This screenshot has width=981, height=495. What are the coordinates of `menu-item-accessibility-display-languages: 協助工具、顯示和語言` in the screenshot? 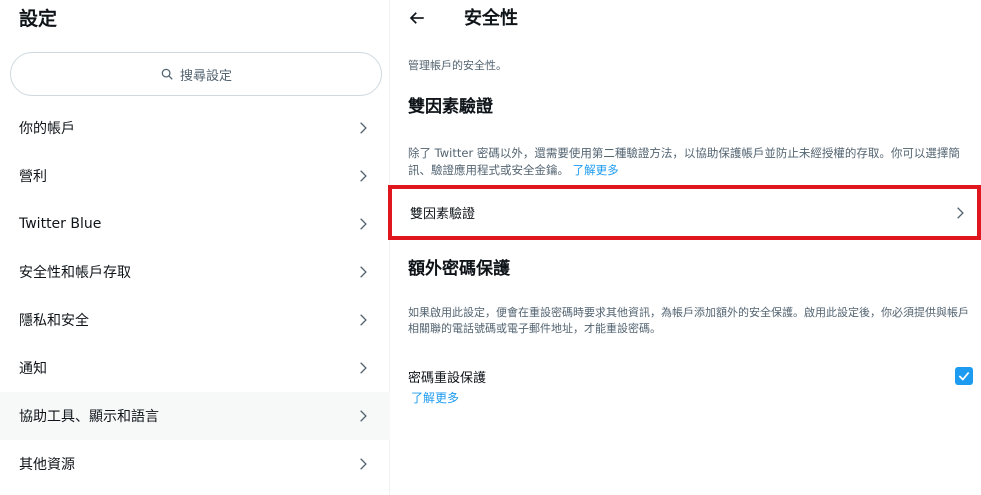 It's located at (195, 416).